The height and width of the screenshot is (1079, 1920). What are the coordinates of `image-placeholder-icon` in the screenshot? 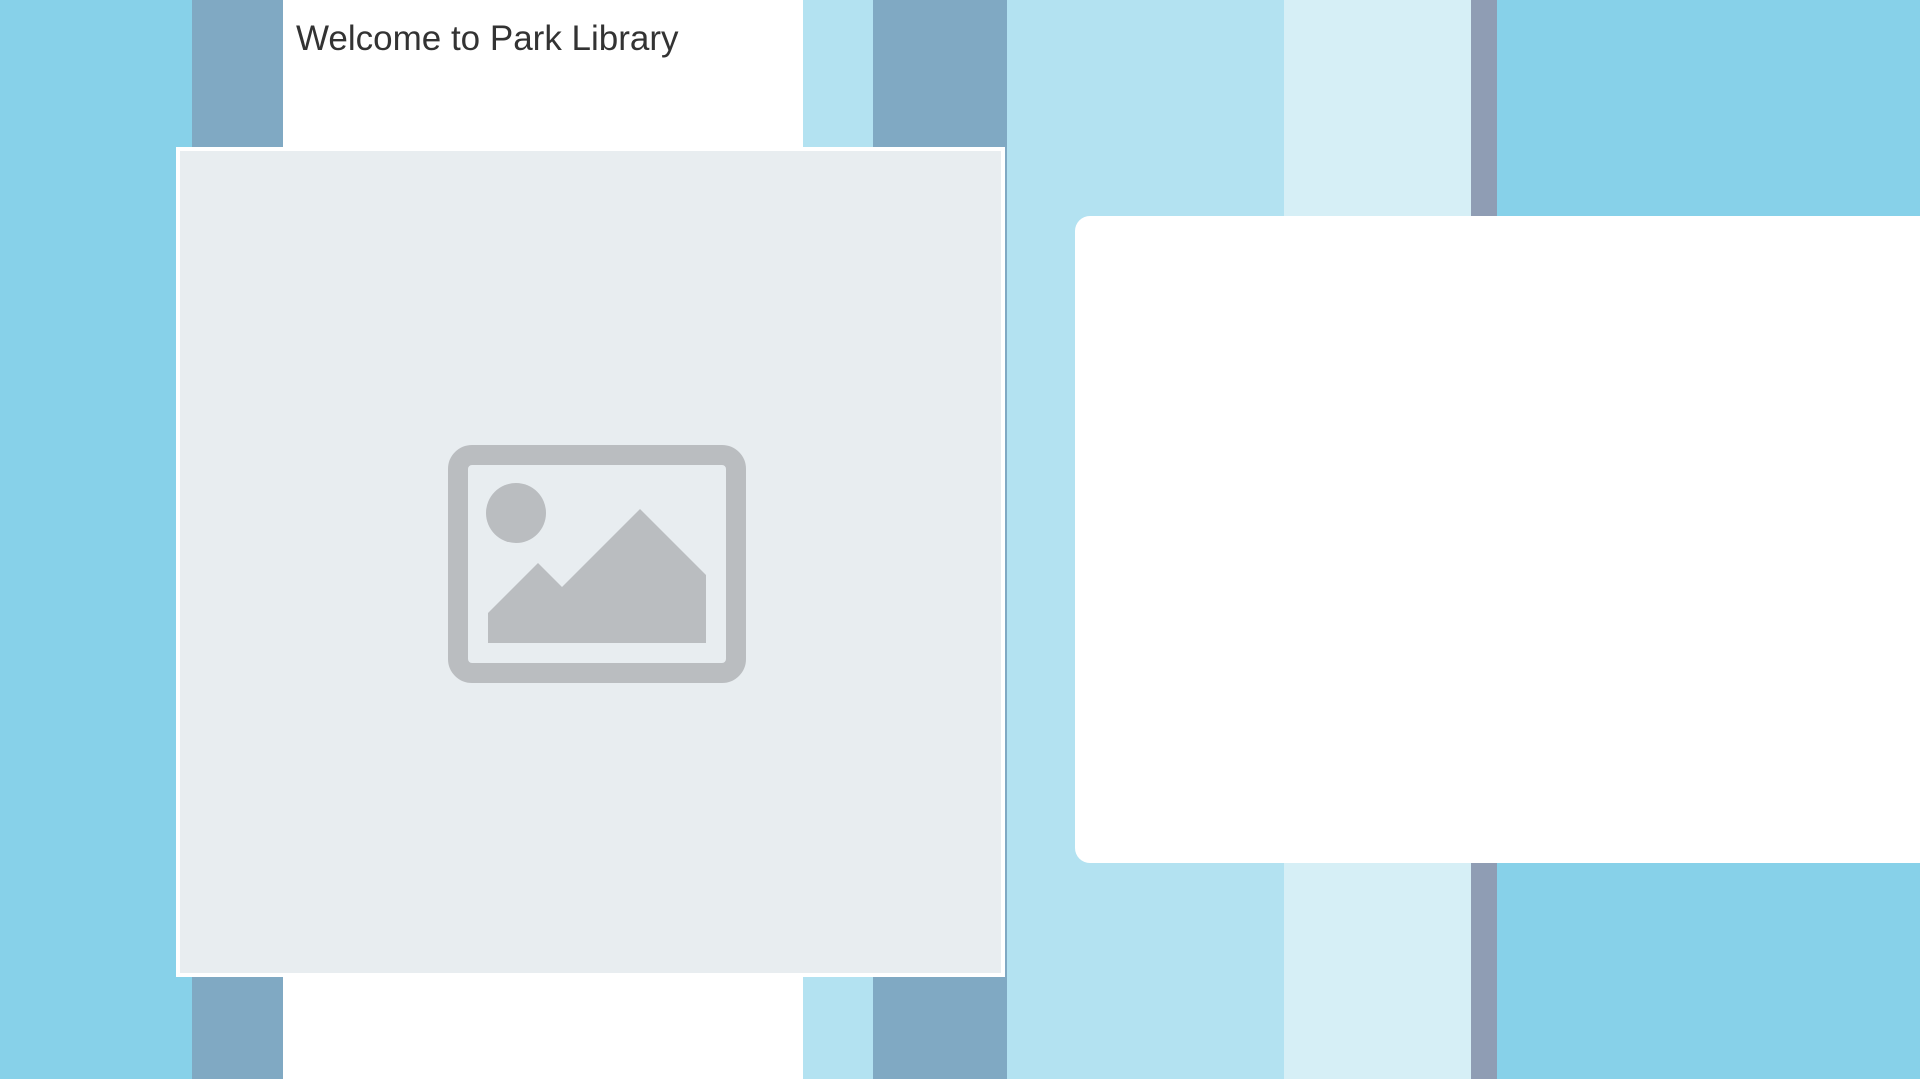 It's located at (597, 564).